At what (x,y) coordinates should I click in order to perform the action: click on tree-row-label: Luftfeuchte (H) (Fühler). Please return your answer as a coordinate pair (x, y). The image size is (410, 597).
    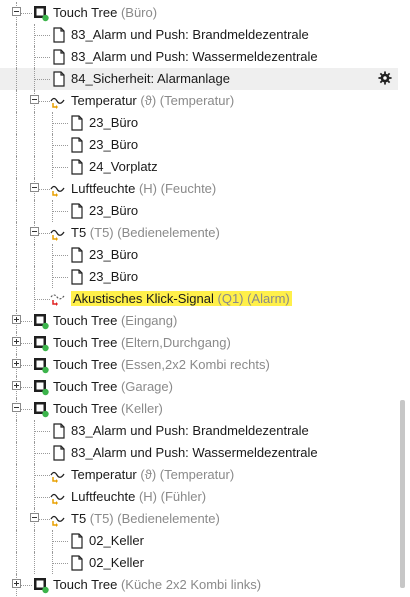
    Looking at the image, I should click on (138, 497).